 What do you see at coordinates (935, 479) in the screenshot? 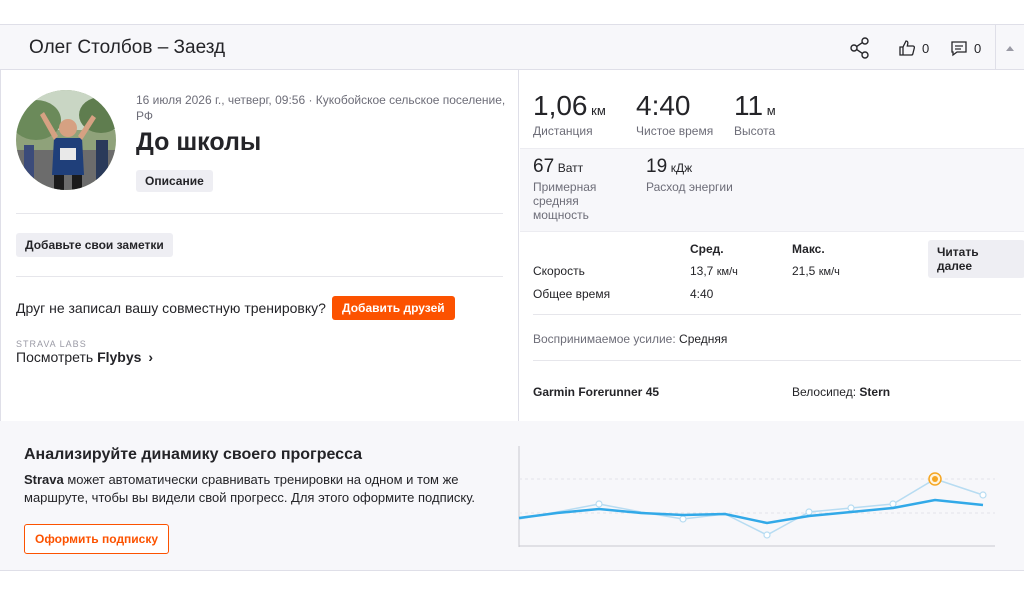
I see `highlight-point-center` at bounding box center [935, 479].